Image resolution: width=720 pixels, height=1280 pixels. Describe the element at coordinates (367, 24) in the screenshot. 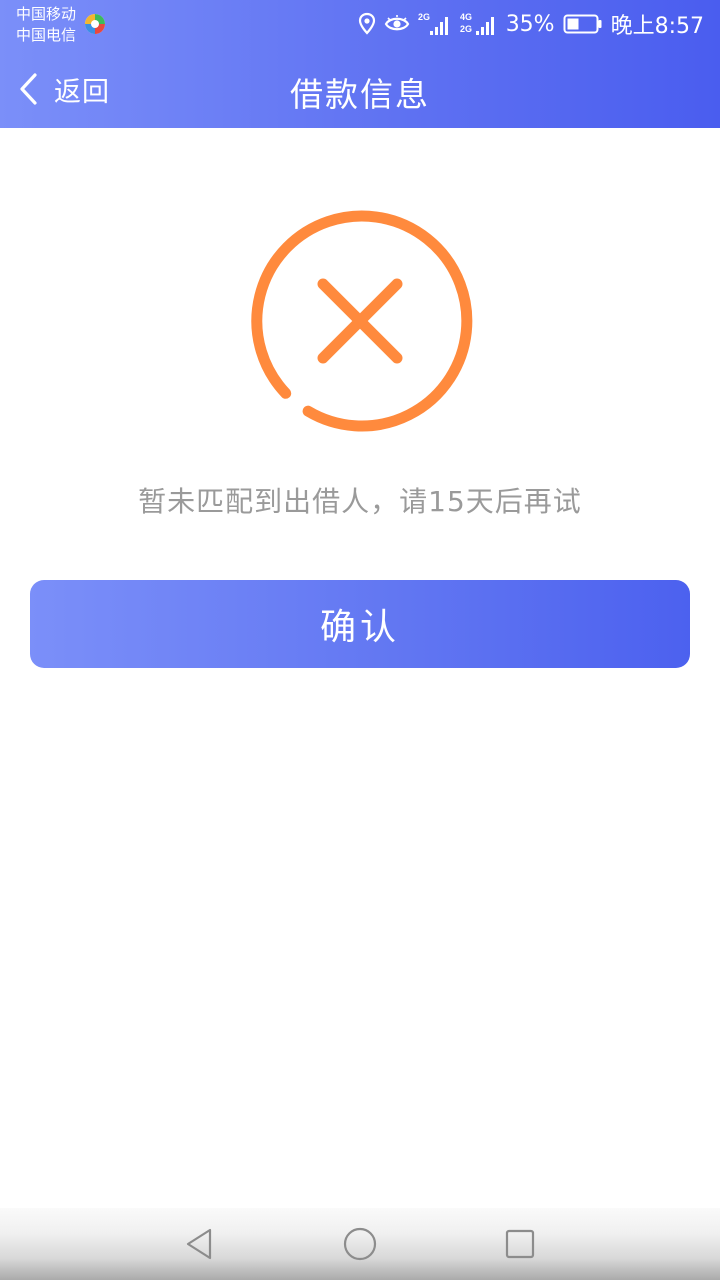

I see `location-pin-icon` at that location.